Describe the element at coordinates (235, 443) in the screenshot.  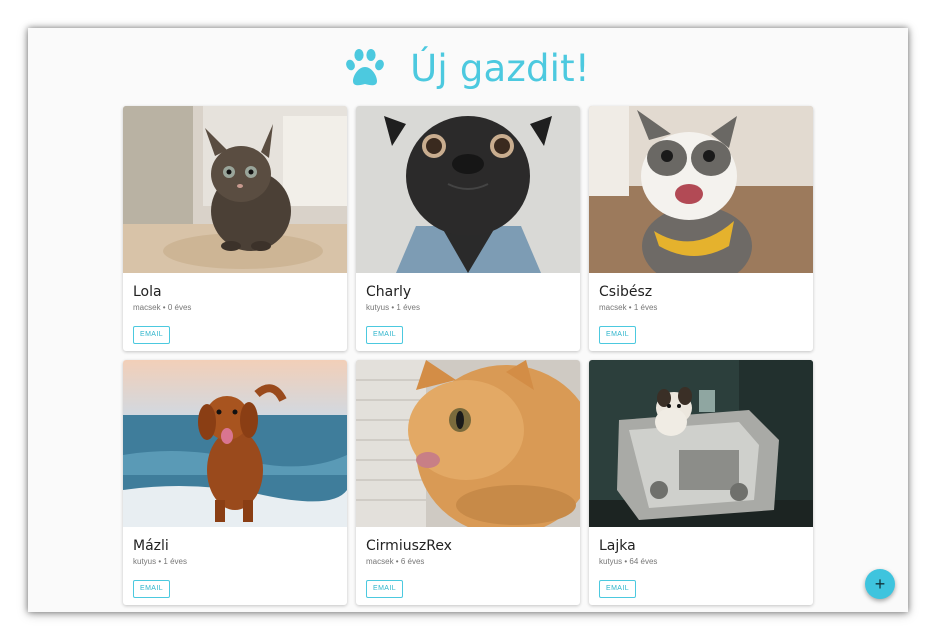
I see `dog-beach-photo` at that location.